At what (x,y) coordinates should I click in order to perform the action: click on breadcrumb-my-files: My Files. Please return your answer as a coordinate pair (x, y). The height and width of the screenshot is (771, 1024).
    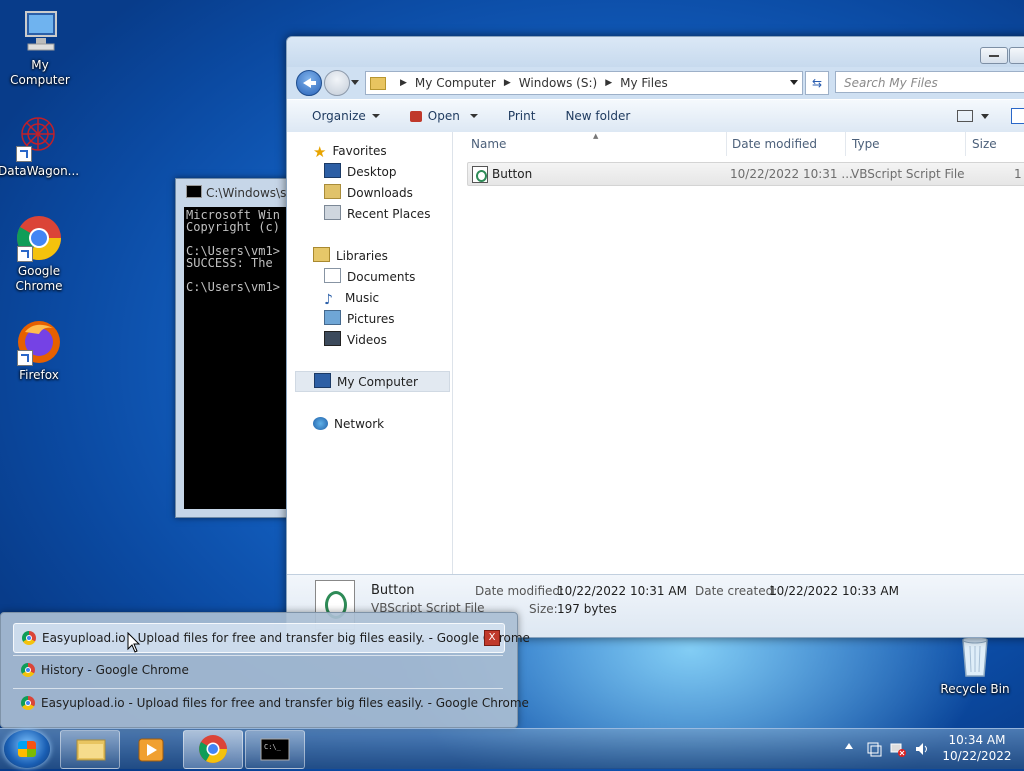
    Looking at the image, I should click on (644, 83).